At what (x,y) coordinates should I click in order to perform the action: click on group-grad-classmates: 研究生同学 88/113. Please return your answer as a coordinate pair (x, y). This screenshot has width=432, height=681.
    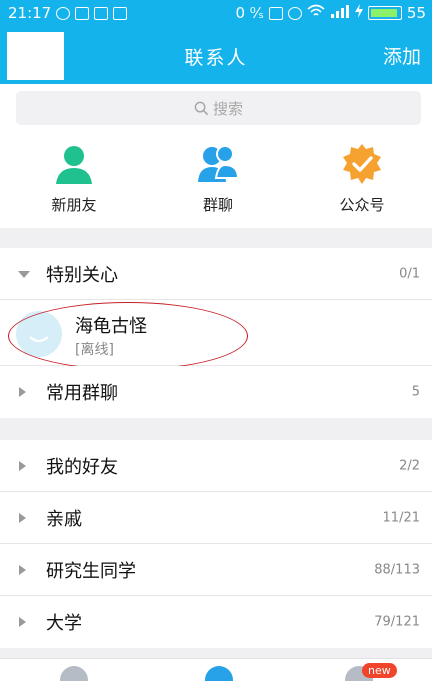
    Looking at the image, I should click on (216, 570).